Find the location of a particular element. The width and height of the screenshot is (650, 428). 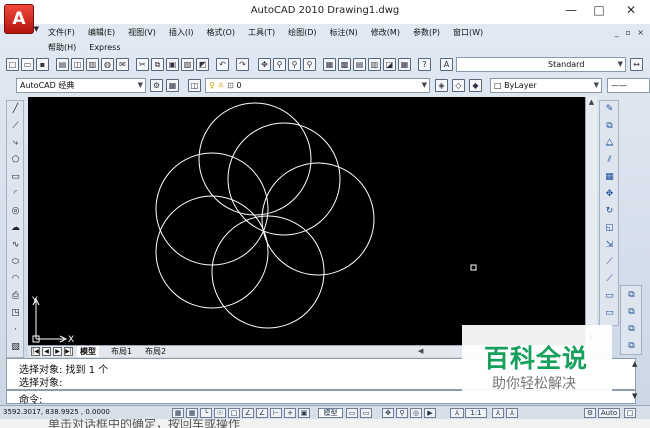

copy-object-icon: ⧉ is located at coordinates (609, 126).